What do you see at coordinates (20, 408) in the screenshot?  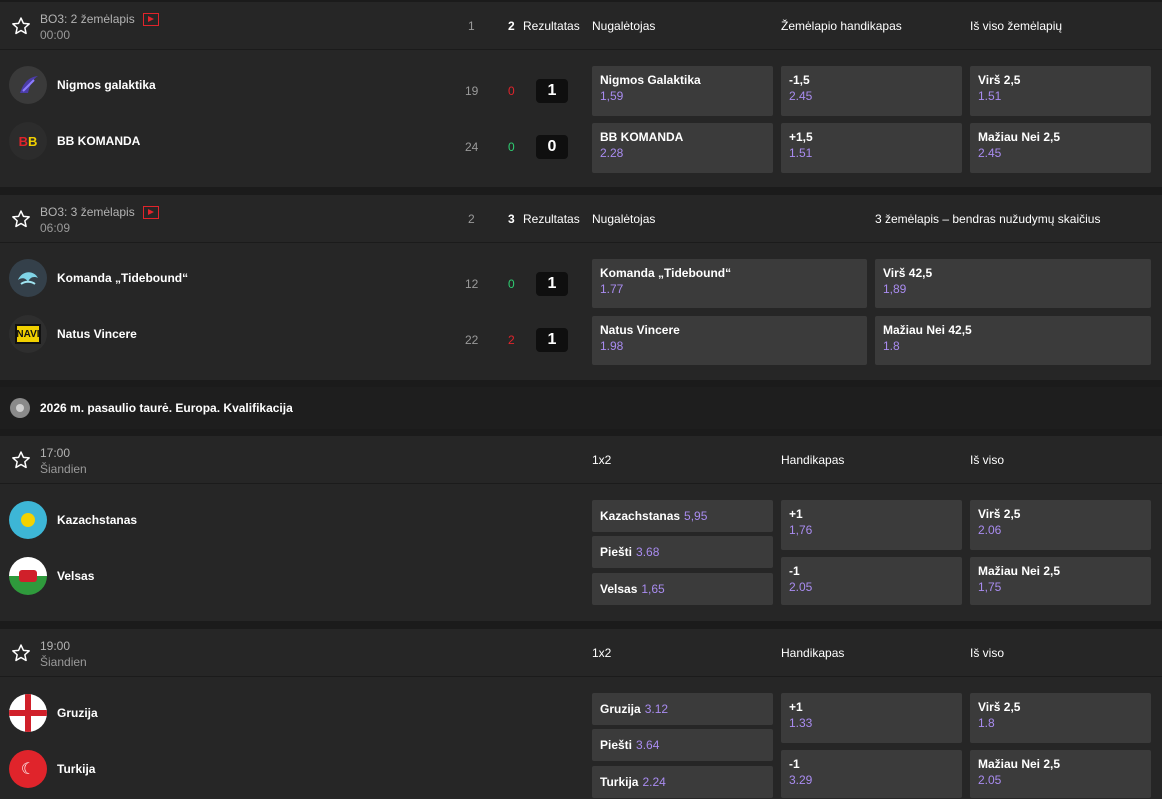 I see `soccer-ball-icon` at bounding box center [20, 408].